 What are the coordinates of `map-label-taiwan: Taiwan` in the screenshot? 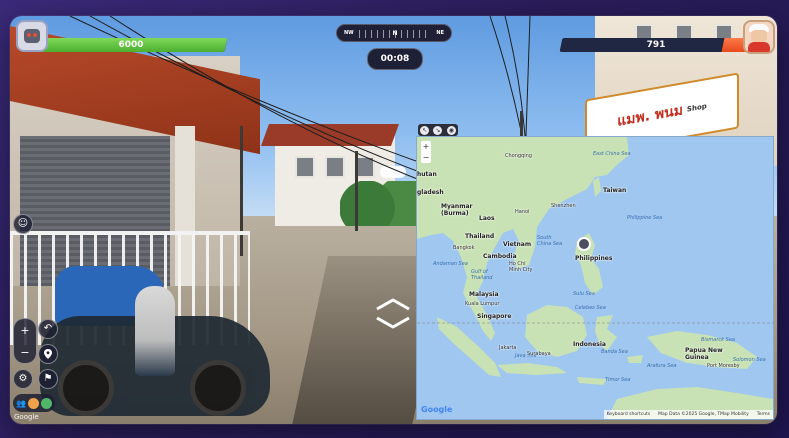 It's located at (615, 190).